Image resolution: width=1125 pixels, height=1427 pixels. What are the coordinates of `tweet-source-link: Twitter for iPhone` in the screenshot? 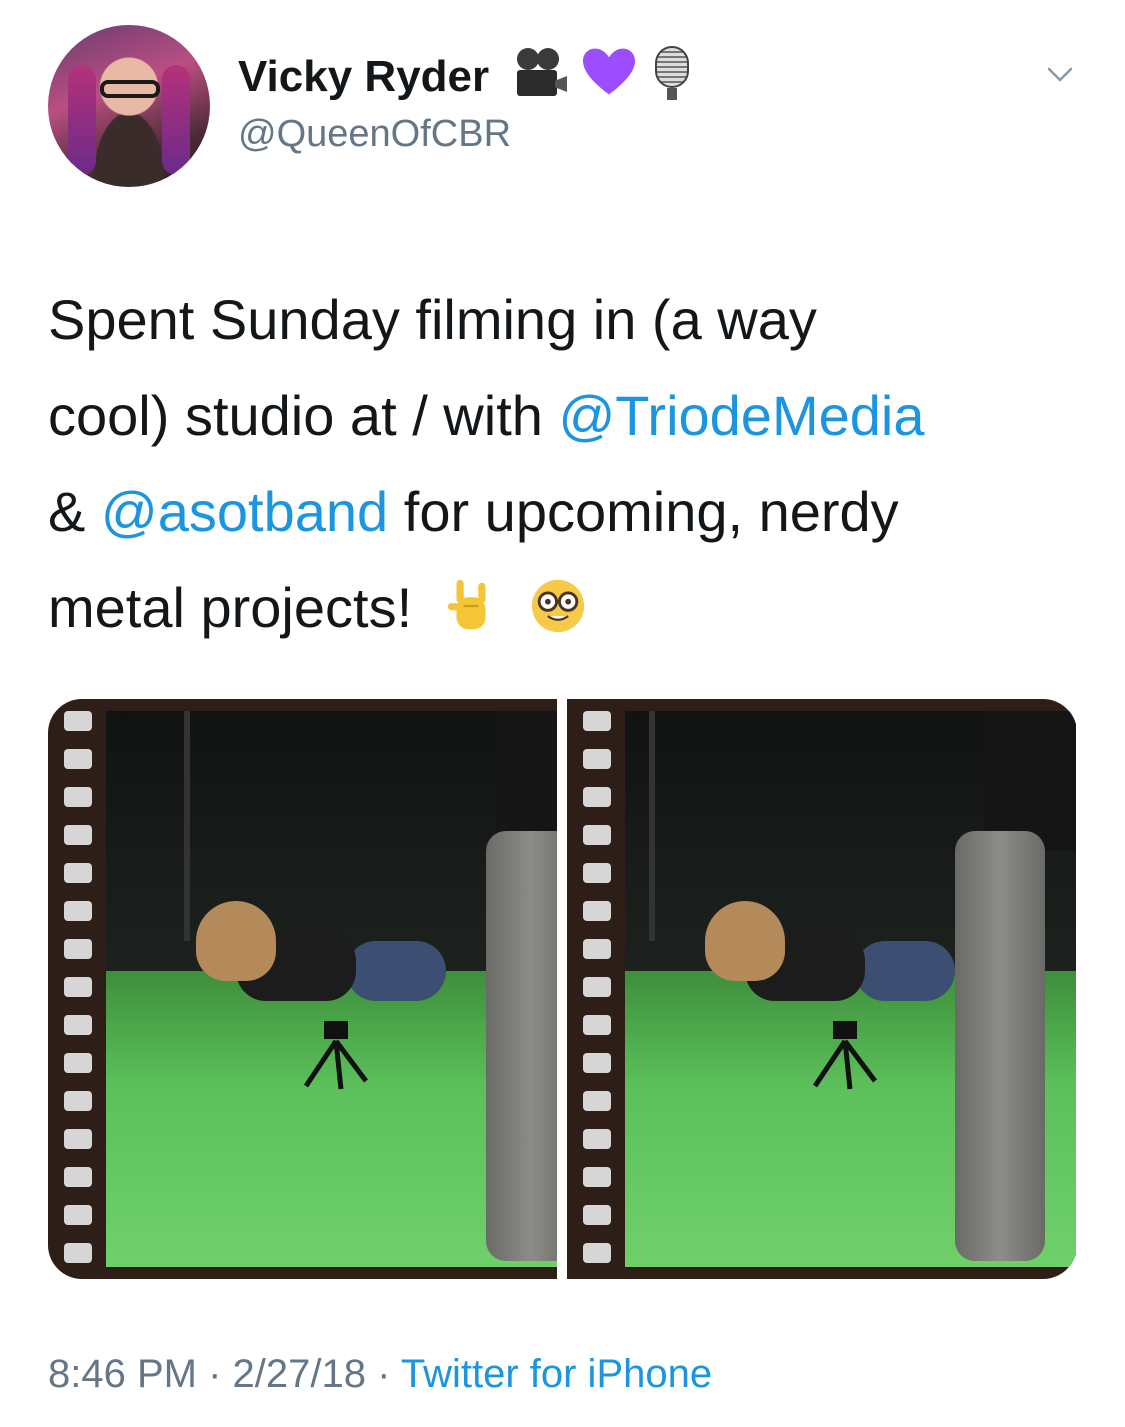 It's located at (556, 1374).